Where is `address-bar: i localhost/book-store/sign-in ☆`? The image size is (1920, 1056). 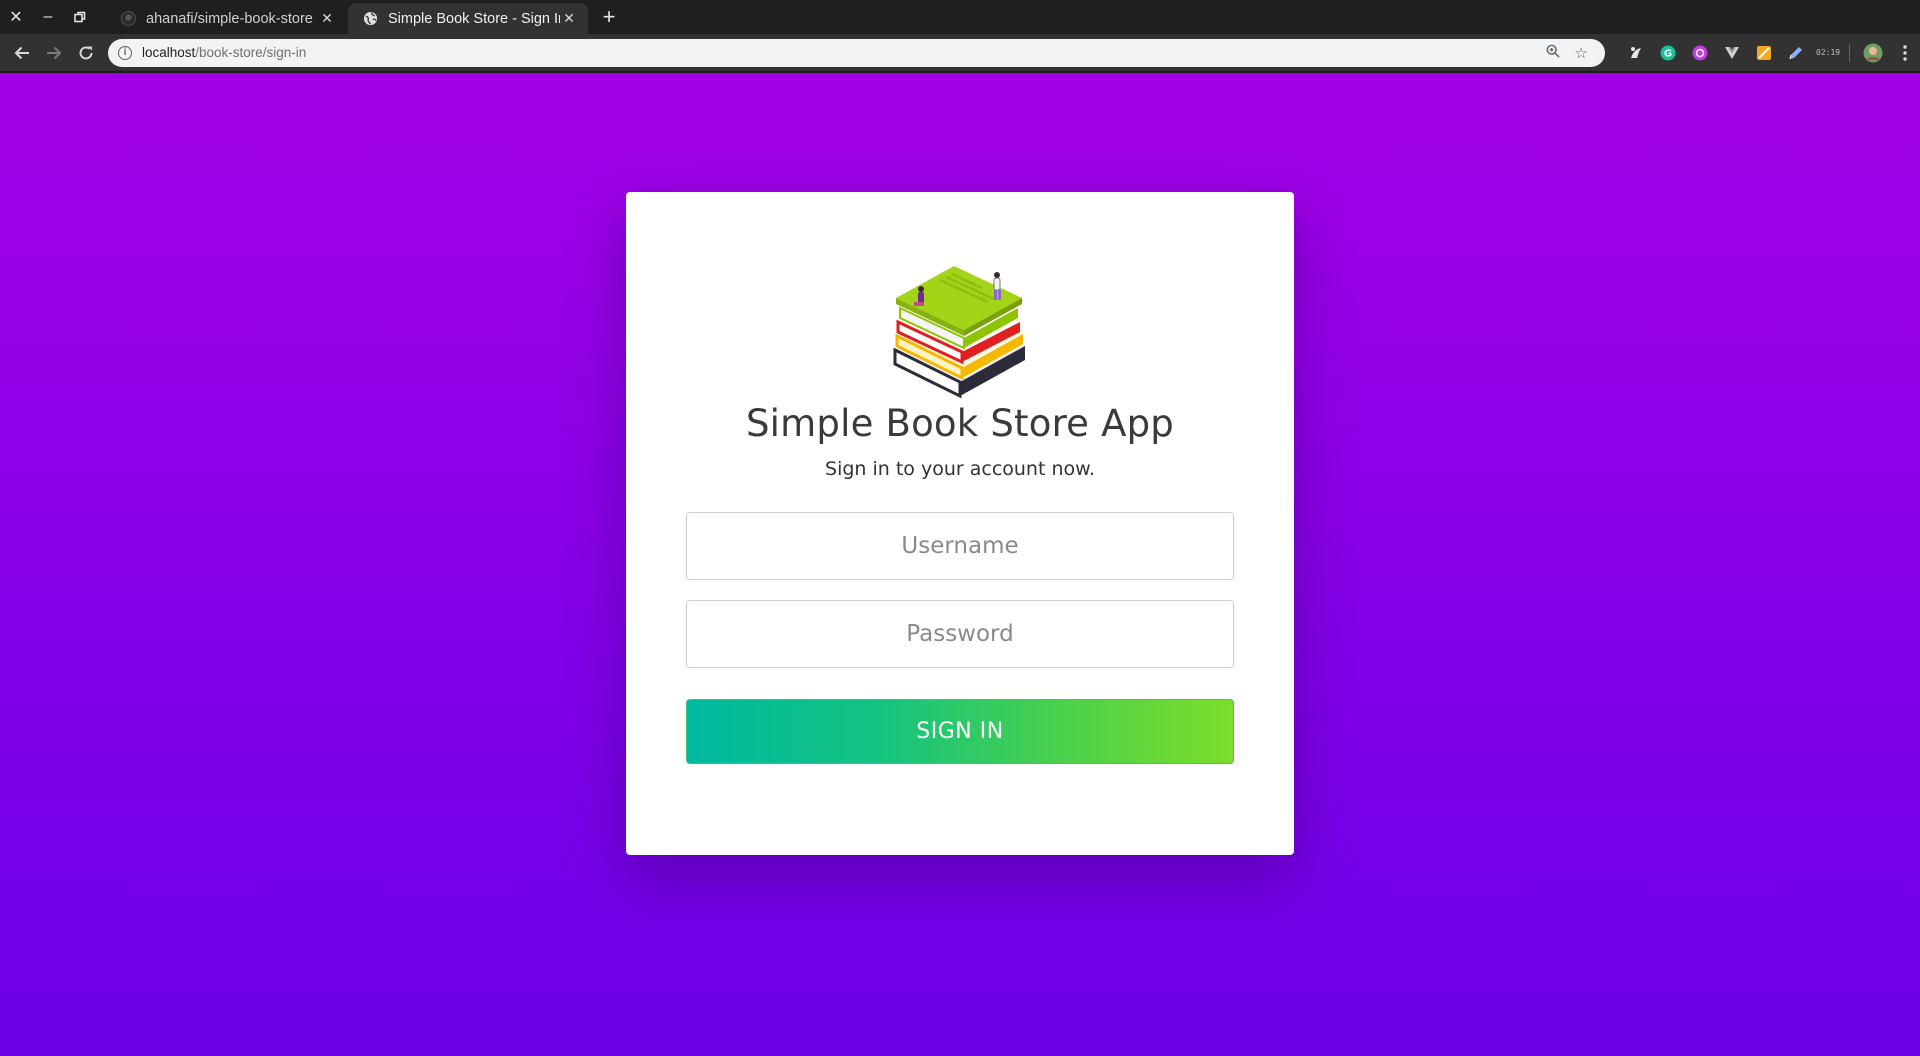 address-bar: i localhost/book-store/sign-in ☆ is located at coordinates (856, 52).